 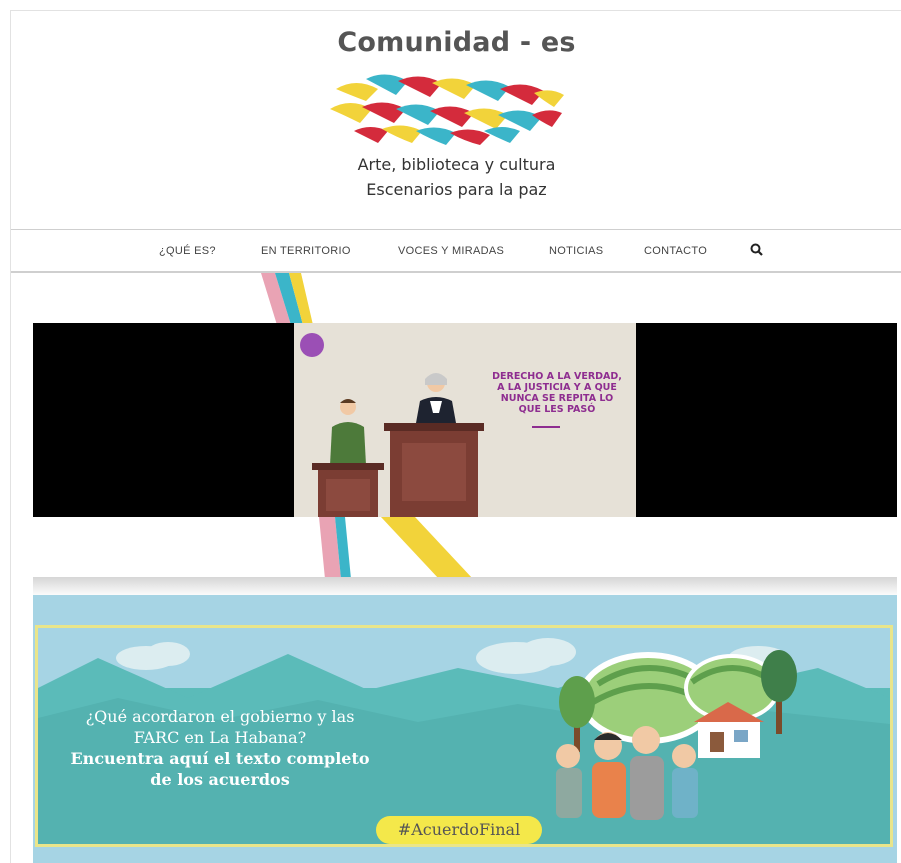 I want to click on search-icon, so click(x=757, y=250).